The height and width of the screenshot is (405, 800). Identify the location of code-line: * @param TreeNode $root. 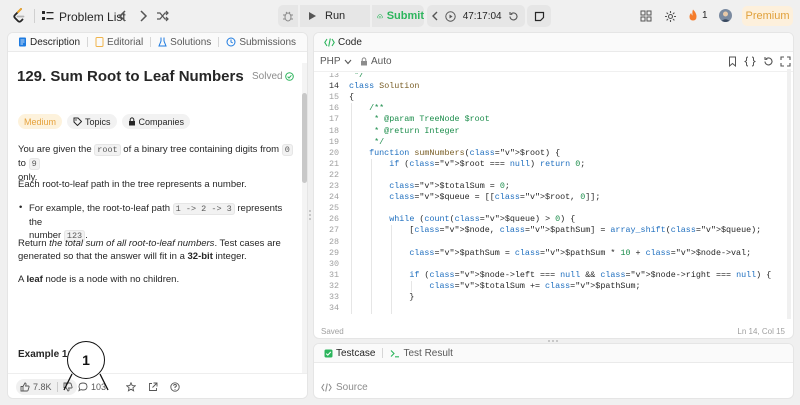
(419, 119).